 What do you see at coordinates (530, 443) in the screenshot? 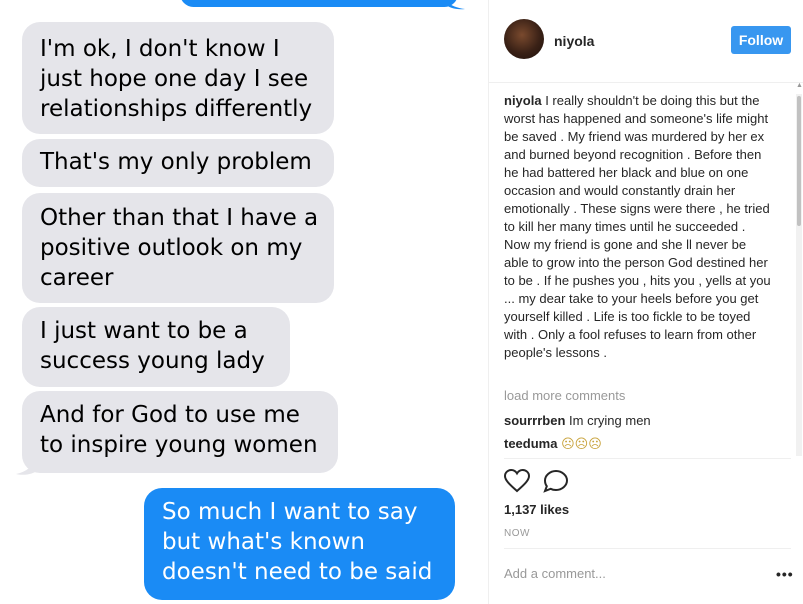
I see `comment-username: teeduma` at bounding box center [530, 443].